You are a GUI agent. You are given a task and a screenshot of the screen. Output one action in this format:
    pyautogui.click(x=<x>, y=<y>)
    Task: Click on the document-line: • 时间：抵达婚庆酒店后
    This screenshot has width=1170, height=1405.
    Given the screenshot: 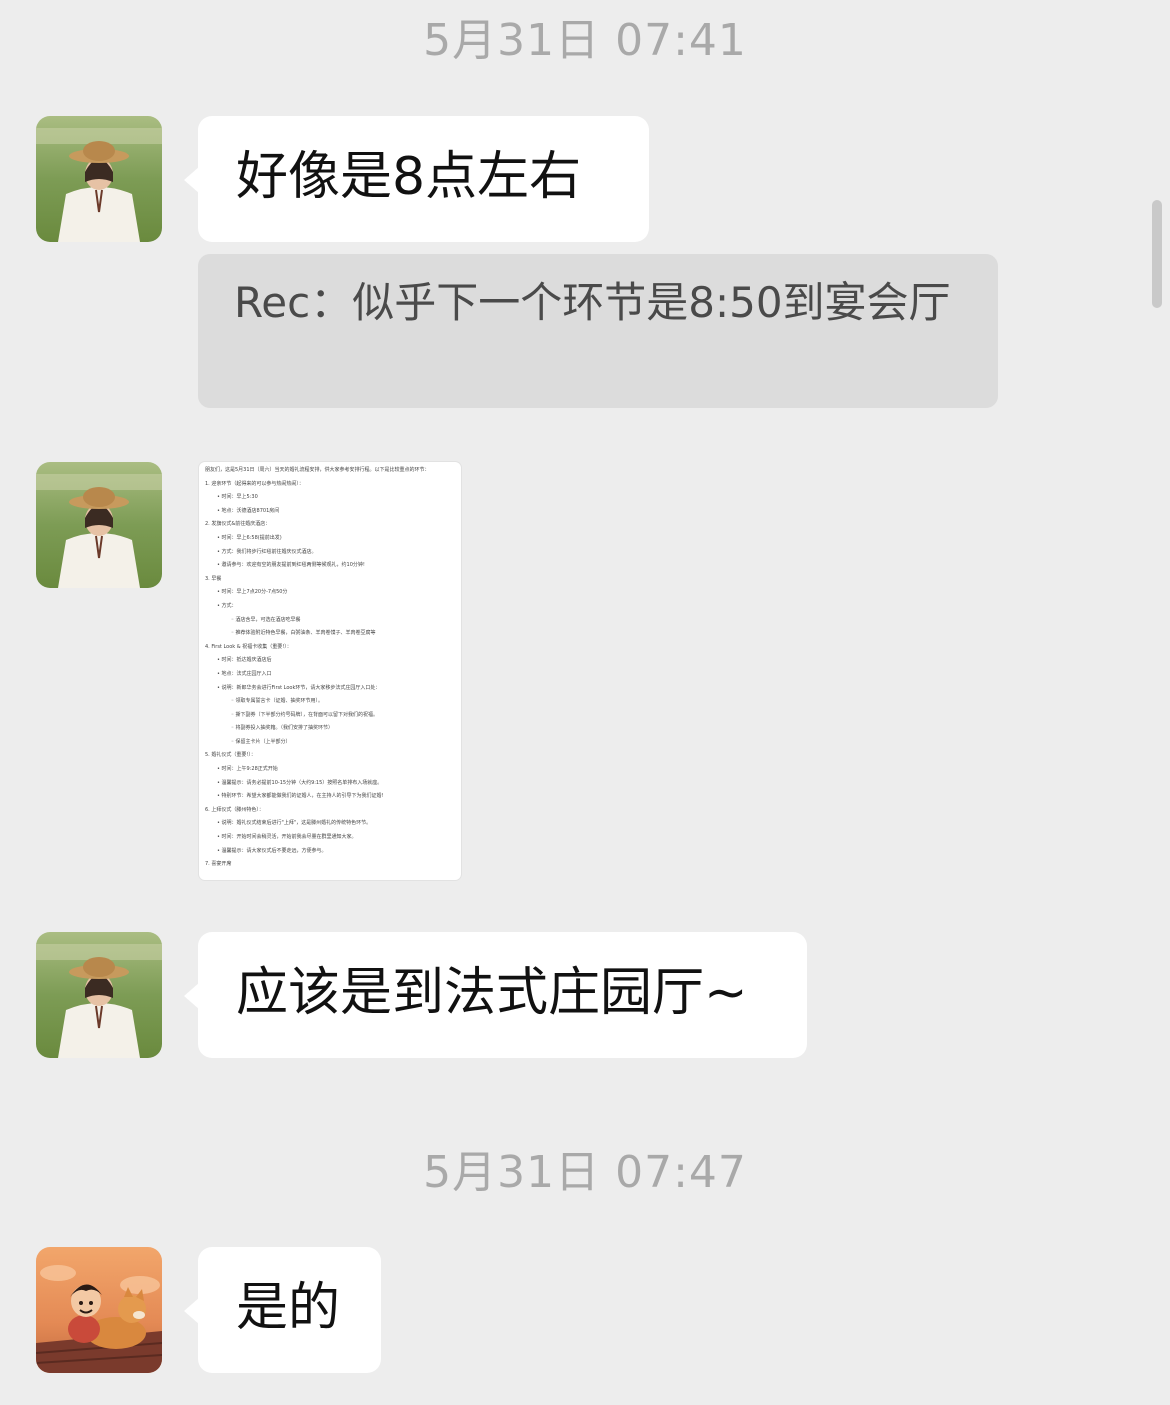 What is the action you would take?
    pyautogui.click(x=244, y=660)
    